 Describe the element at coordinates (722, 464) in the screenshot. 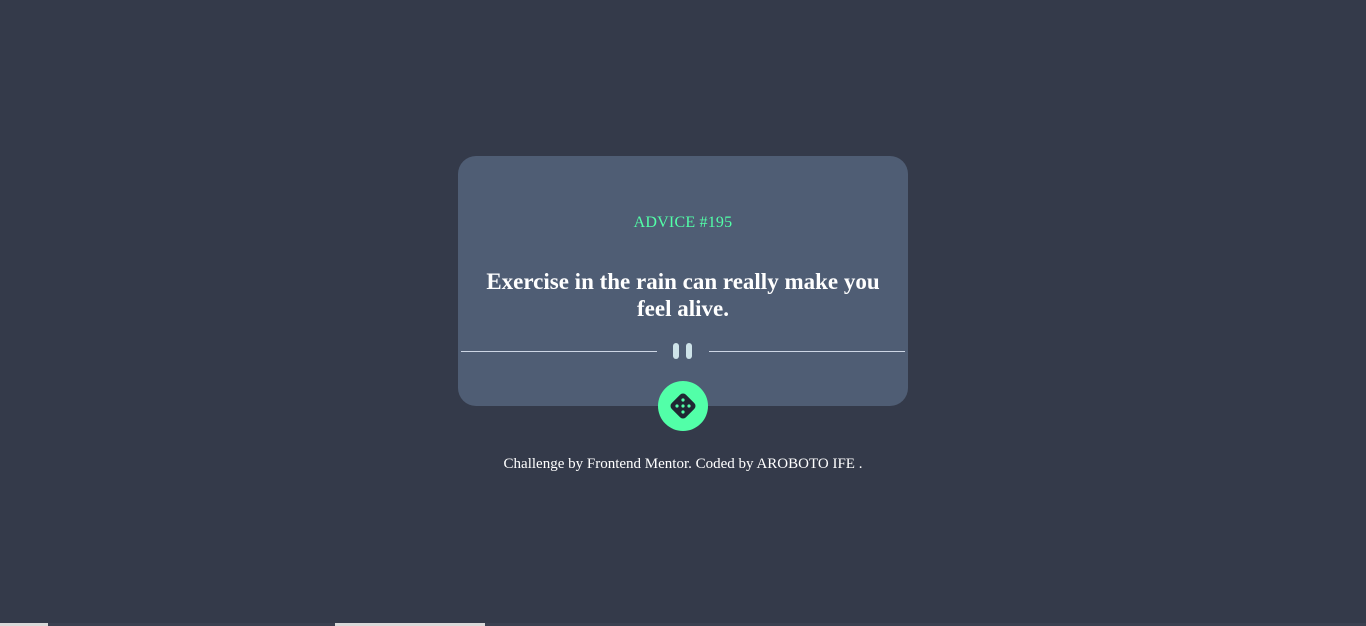

I see `attribution-middle: . Coded by` at that location.